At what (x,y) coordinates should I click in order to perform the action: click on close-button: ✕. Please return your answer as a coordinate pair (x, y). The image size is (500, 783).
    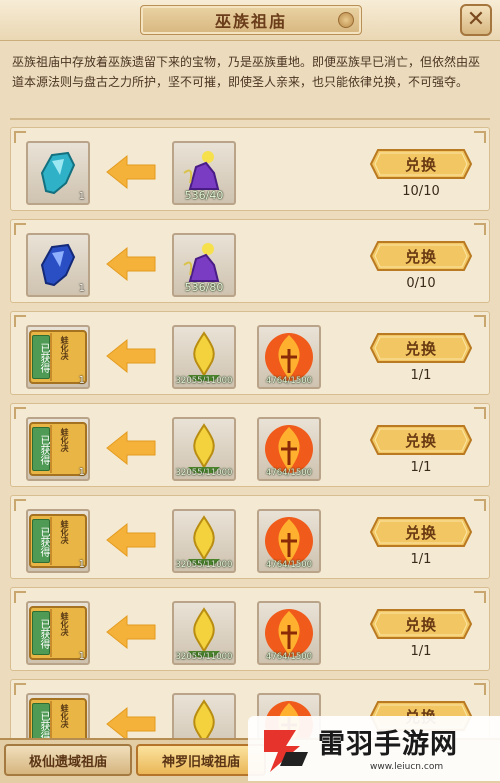
    Looking at the image, I should click on (476, 20).